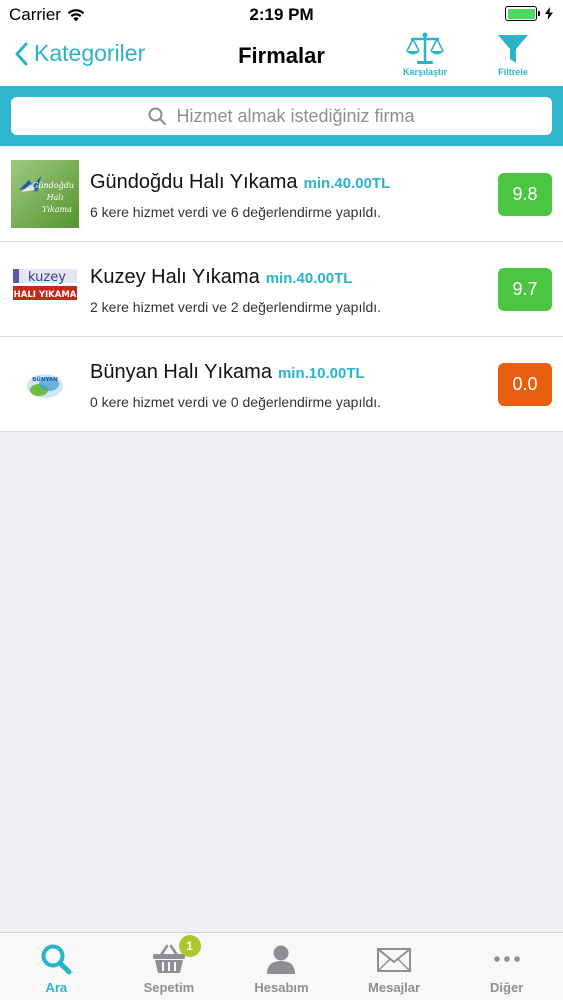  What do you see at coordinates (525, 384) in the screenshot?
I see `score-badge: 0.0` at bounding box center [525, 384].